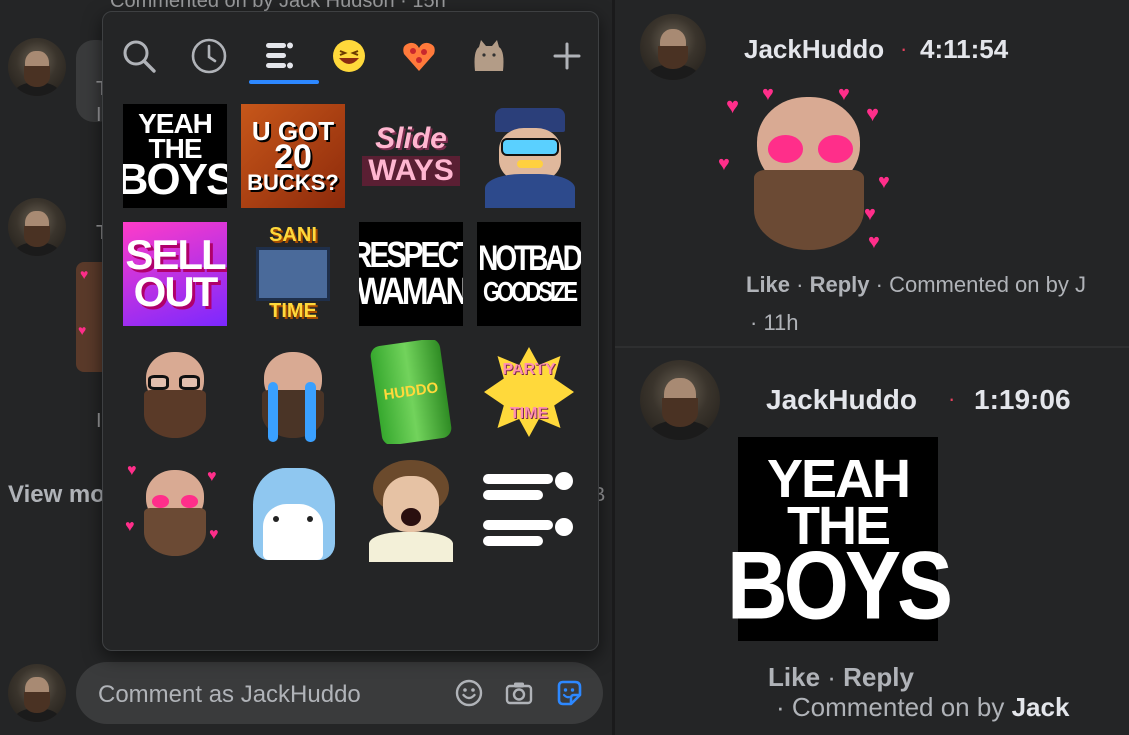  I want to click on tab-pack-huddo, so click(284, 56).